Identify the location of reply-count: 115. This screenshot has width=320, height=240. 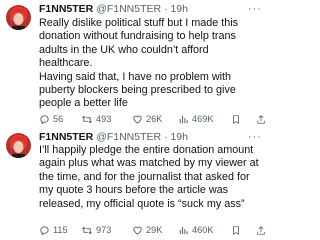
(60, 230).